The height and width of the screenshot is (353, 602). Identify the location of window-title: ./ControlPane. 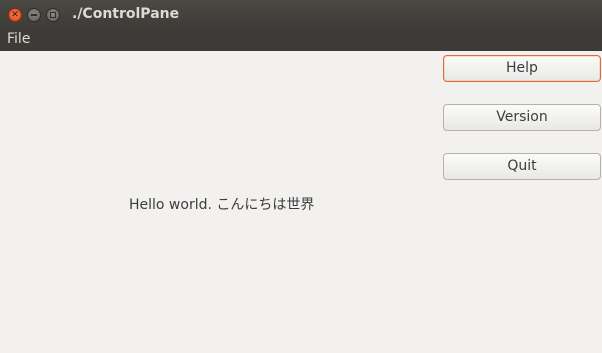
(126, 14).